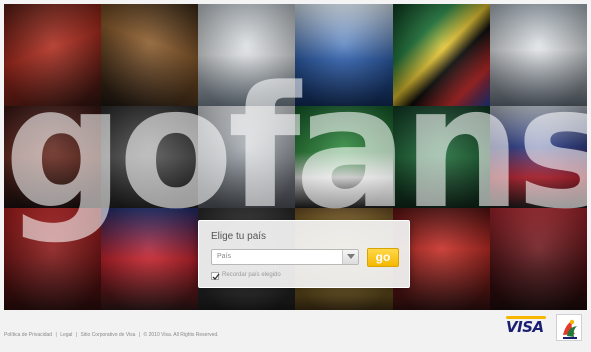 The width and height of the screenshot is (591, 352). What do you see at coordinates (224, 256) in the screenshot?
I see `country-select-value: País` at bounding box center [224, 256].